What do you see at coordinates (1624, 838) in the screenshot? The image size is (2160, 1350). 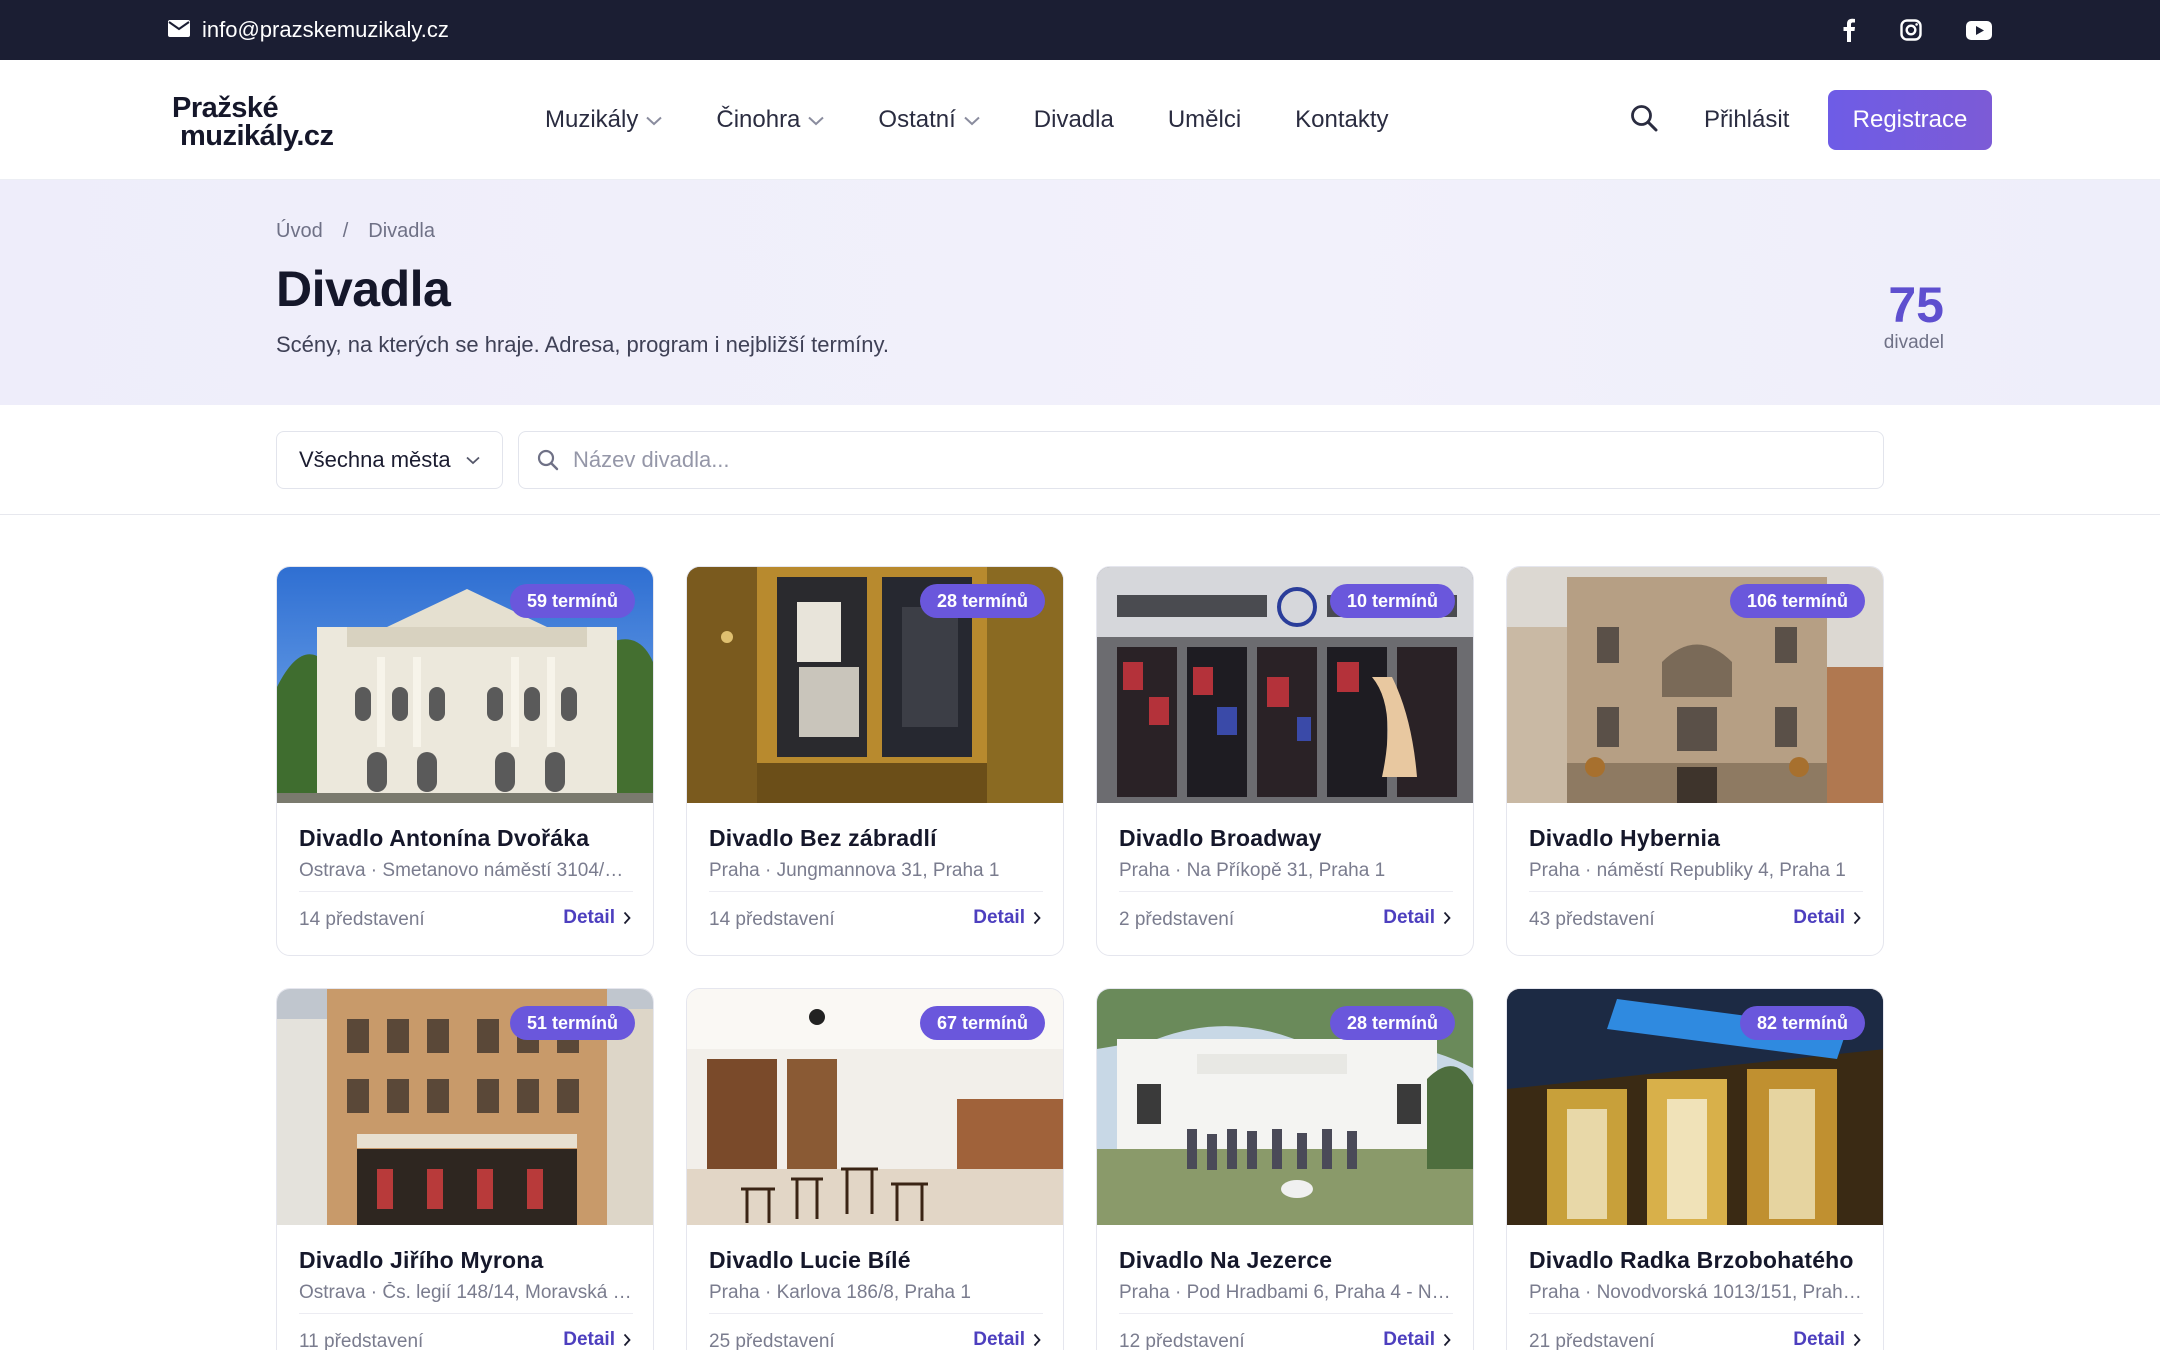 I see `theater-name: Divadlo Hybernia` at bounding box center [1624, 838].